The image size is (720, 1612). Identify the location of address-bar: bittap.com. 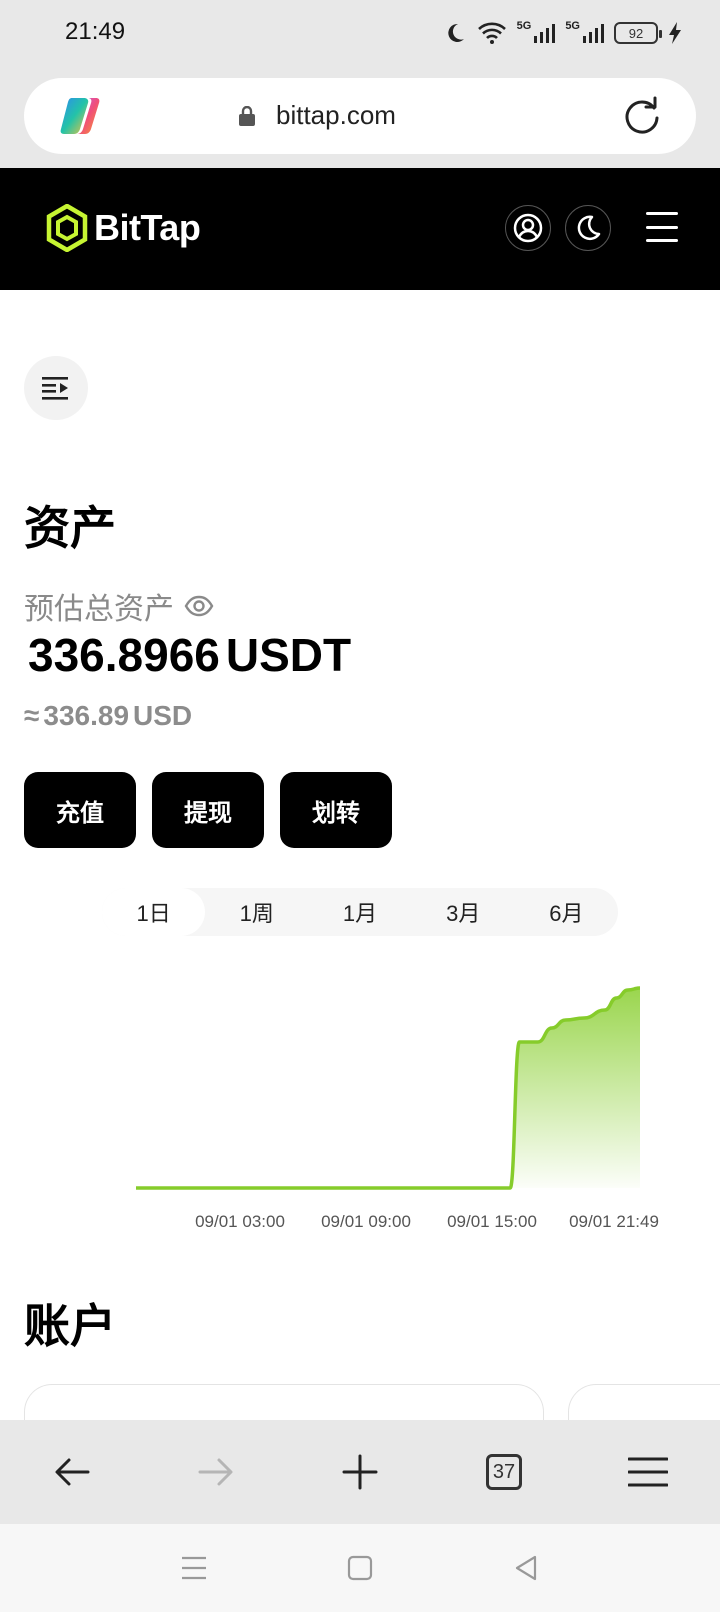
(360, 116).